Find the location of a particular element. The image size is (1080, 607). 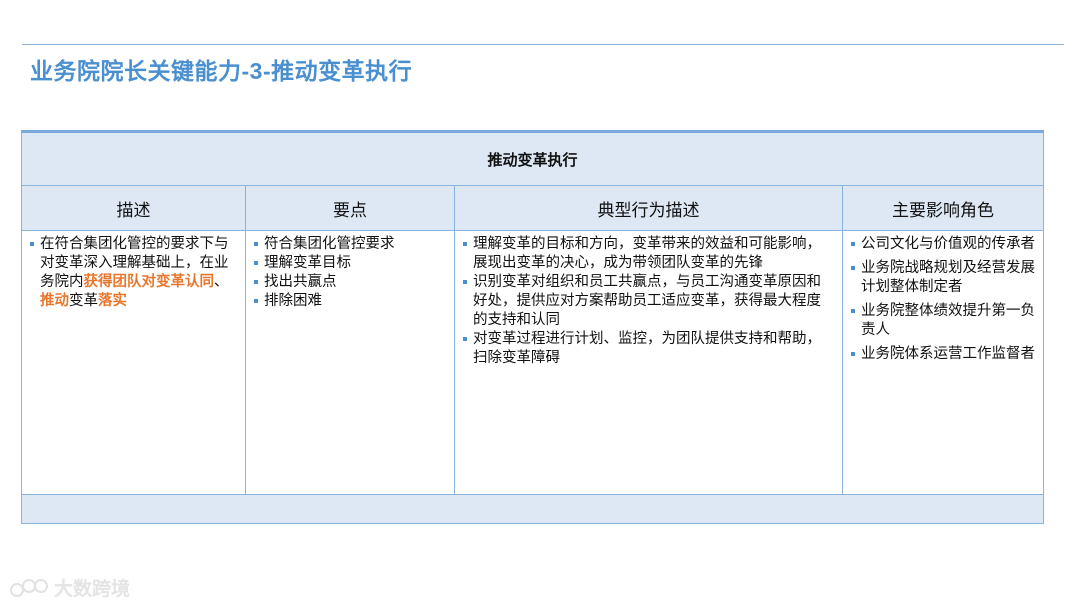

watermark-text: 大数跨境 is located at coordinates (92, 589).